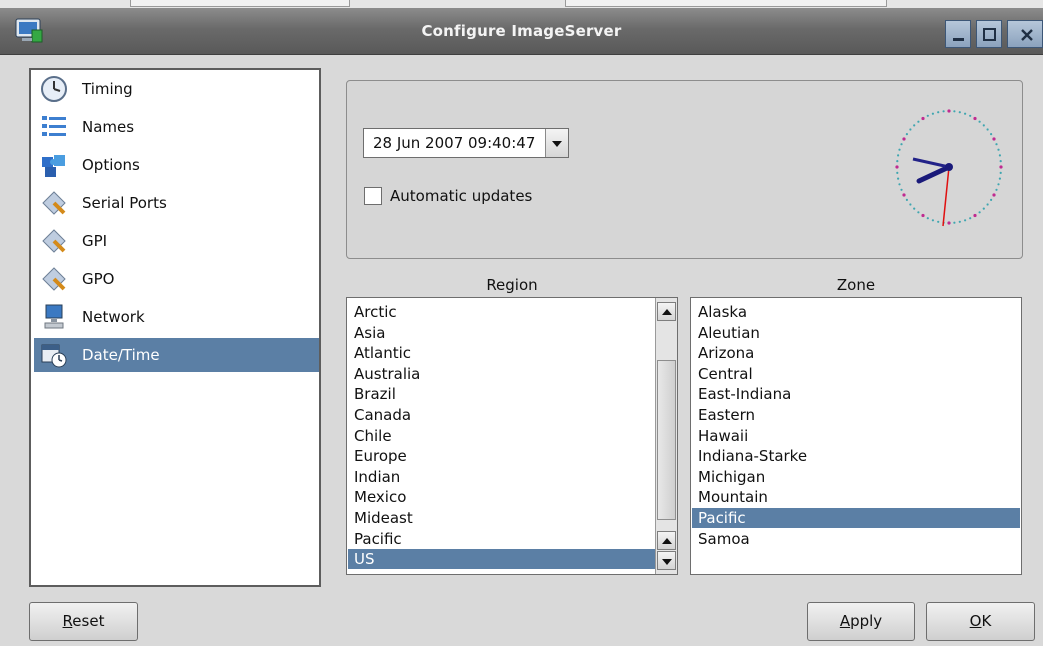 Image resolution: width=1043 pixels, height=646 pixels. I want to click on close-icon, so click(1027, 35).